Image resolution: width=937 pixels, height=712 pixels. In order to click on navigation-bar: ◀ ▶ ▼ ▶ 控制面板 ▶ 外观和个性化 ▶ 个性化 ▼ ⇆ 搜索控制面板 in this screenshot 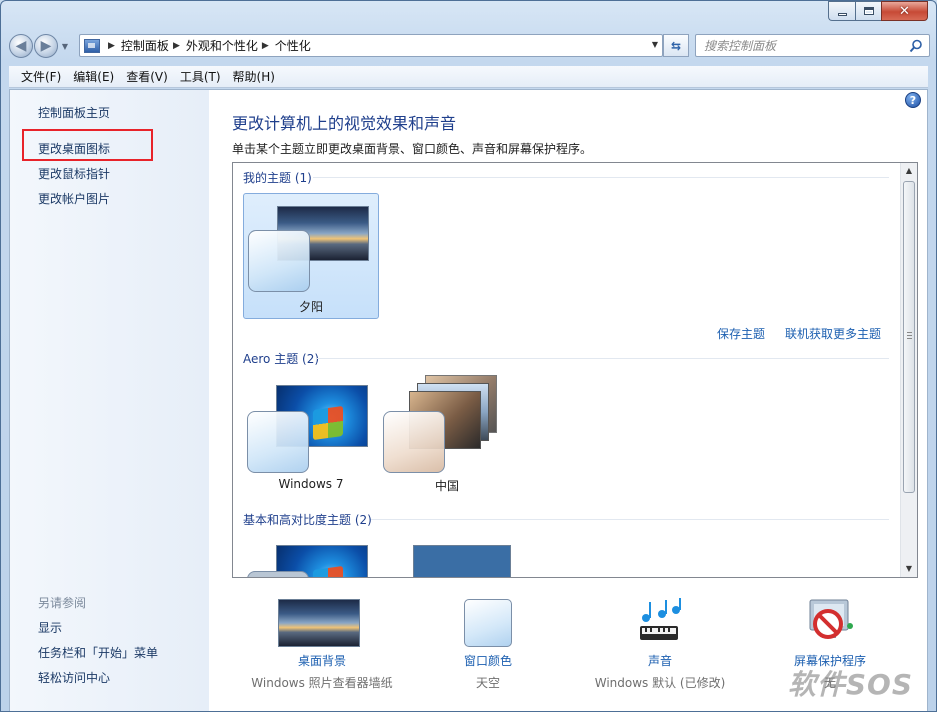, I will do `click(469, 46)`.